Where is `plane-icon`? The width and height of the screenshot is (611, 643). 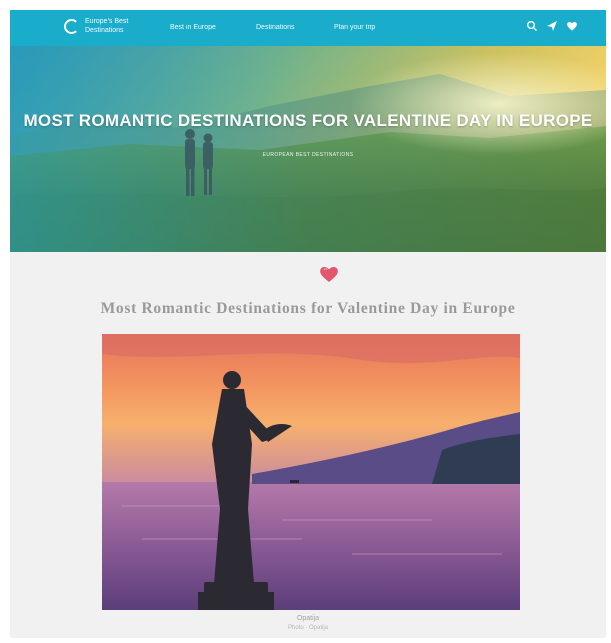
plane-icon is located at coordinates (552, 27).